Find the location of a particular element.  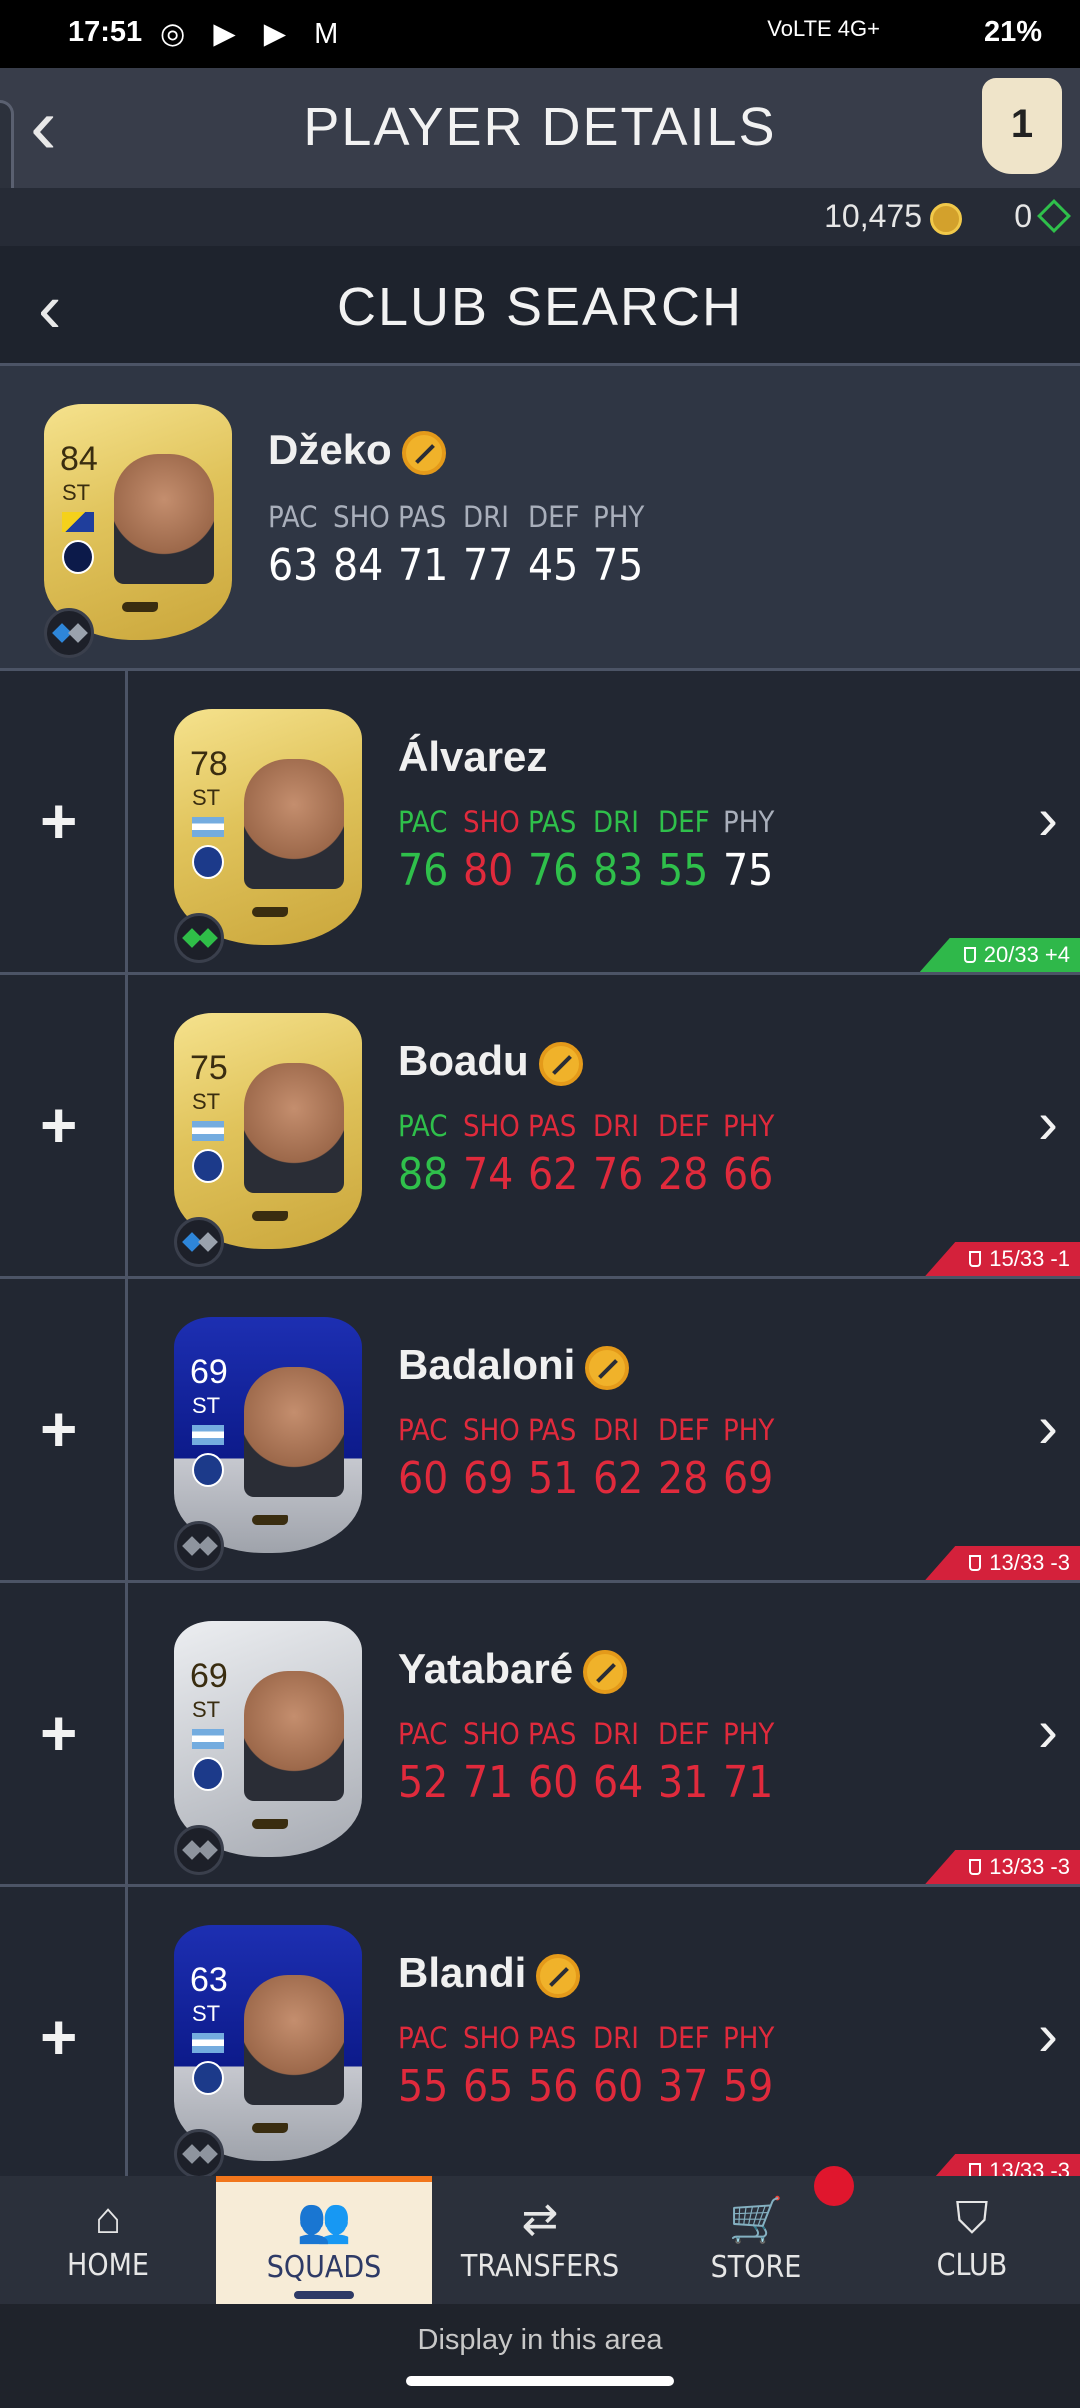

player-card: 84 ST is located at coordinates (138, 522).